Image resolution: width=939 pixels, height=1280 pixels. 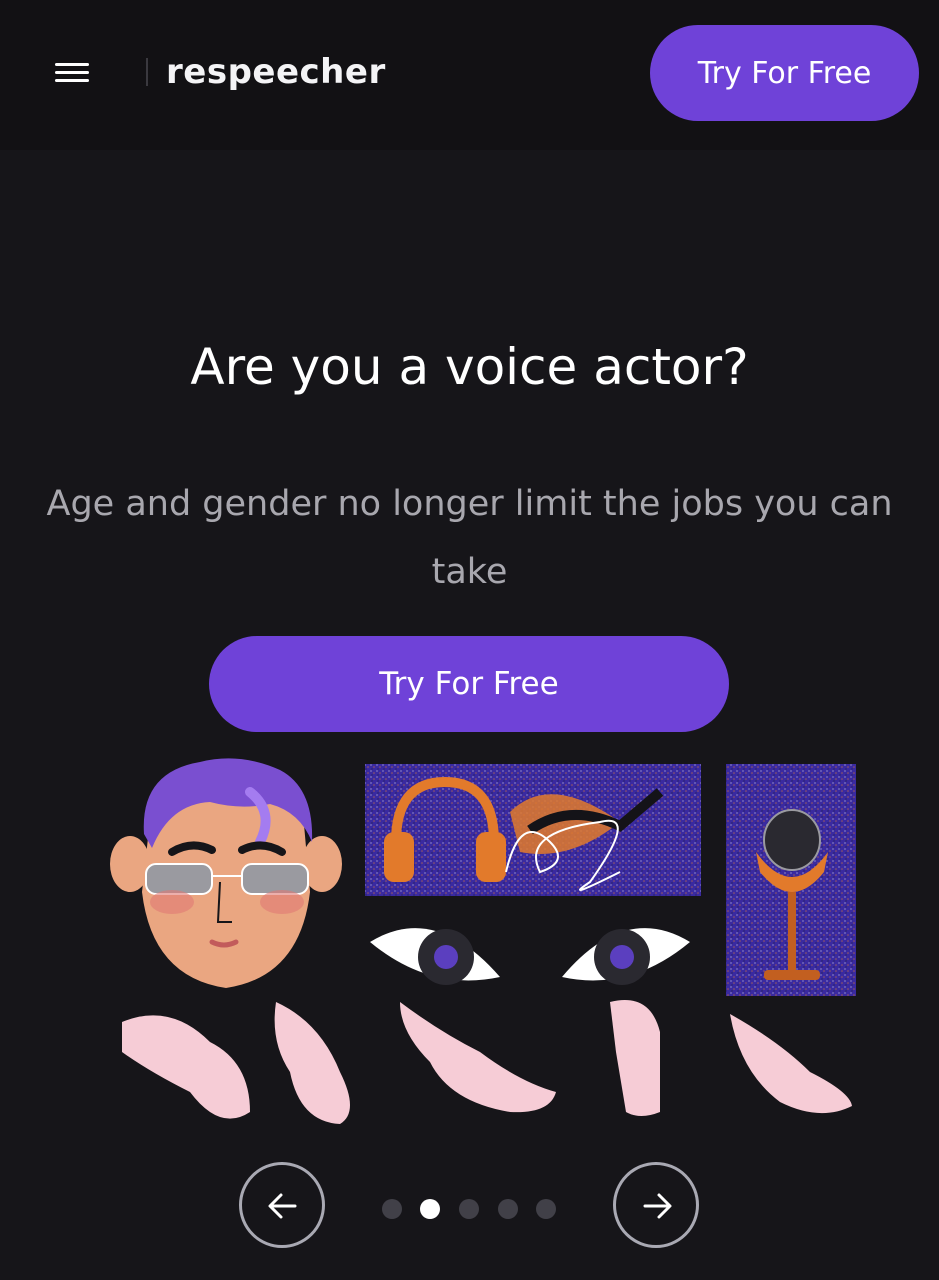 What do you see at coordinates (147, 72) in the screenshot?
I see `logo-divider` at bounding box center [147, 72].